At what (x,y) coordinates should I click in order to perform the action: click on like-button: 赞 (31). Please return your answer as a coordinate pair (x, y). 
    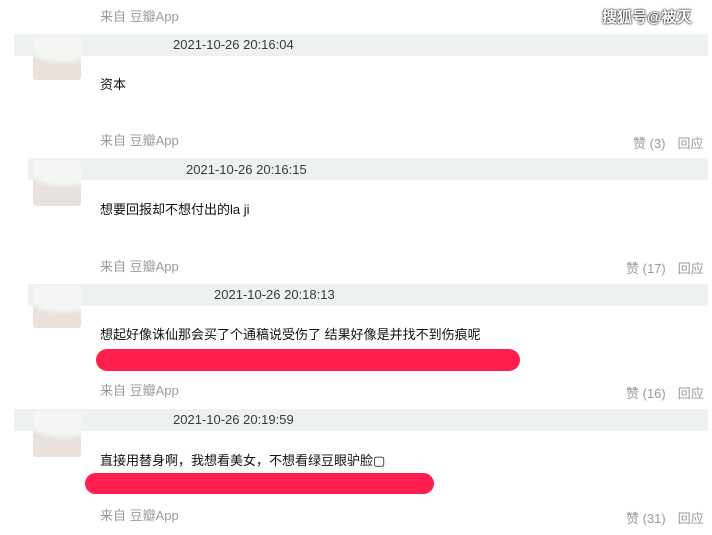
    Looking at the image, I should click on (646, 518).